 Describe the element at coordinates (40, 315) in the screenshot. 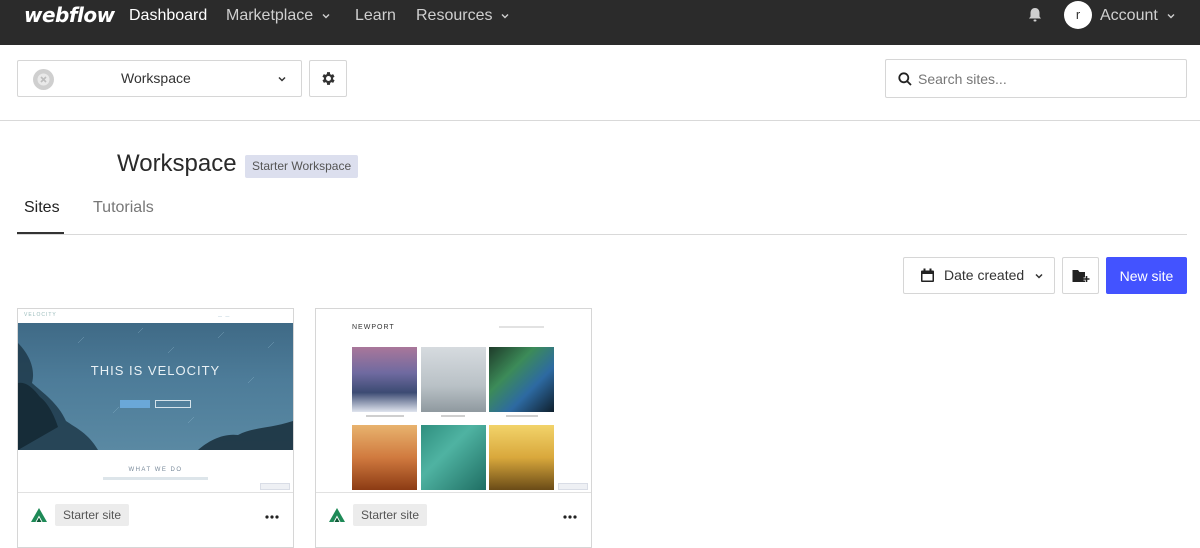

I see `preview-brand: VELOCITY` at that location.